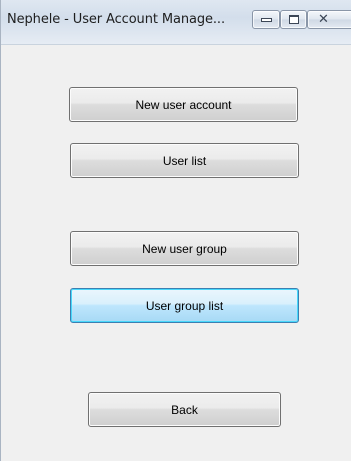  I want to click on user-group-list-button: User group list, so click(184, 305).